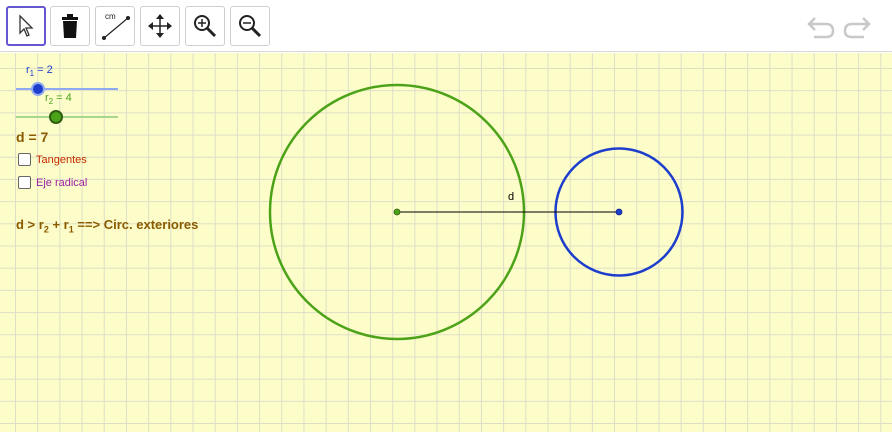 The height and width of the screenshot is (432, 892). Describe the element at coordinates (110, 16) in the screenshot. I see `distance-tool-label: cm` at that location.